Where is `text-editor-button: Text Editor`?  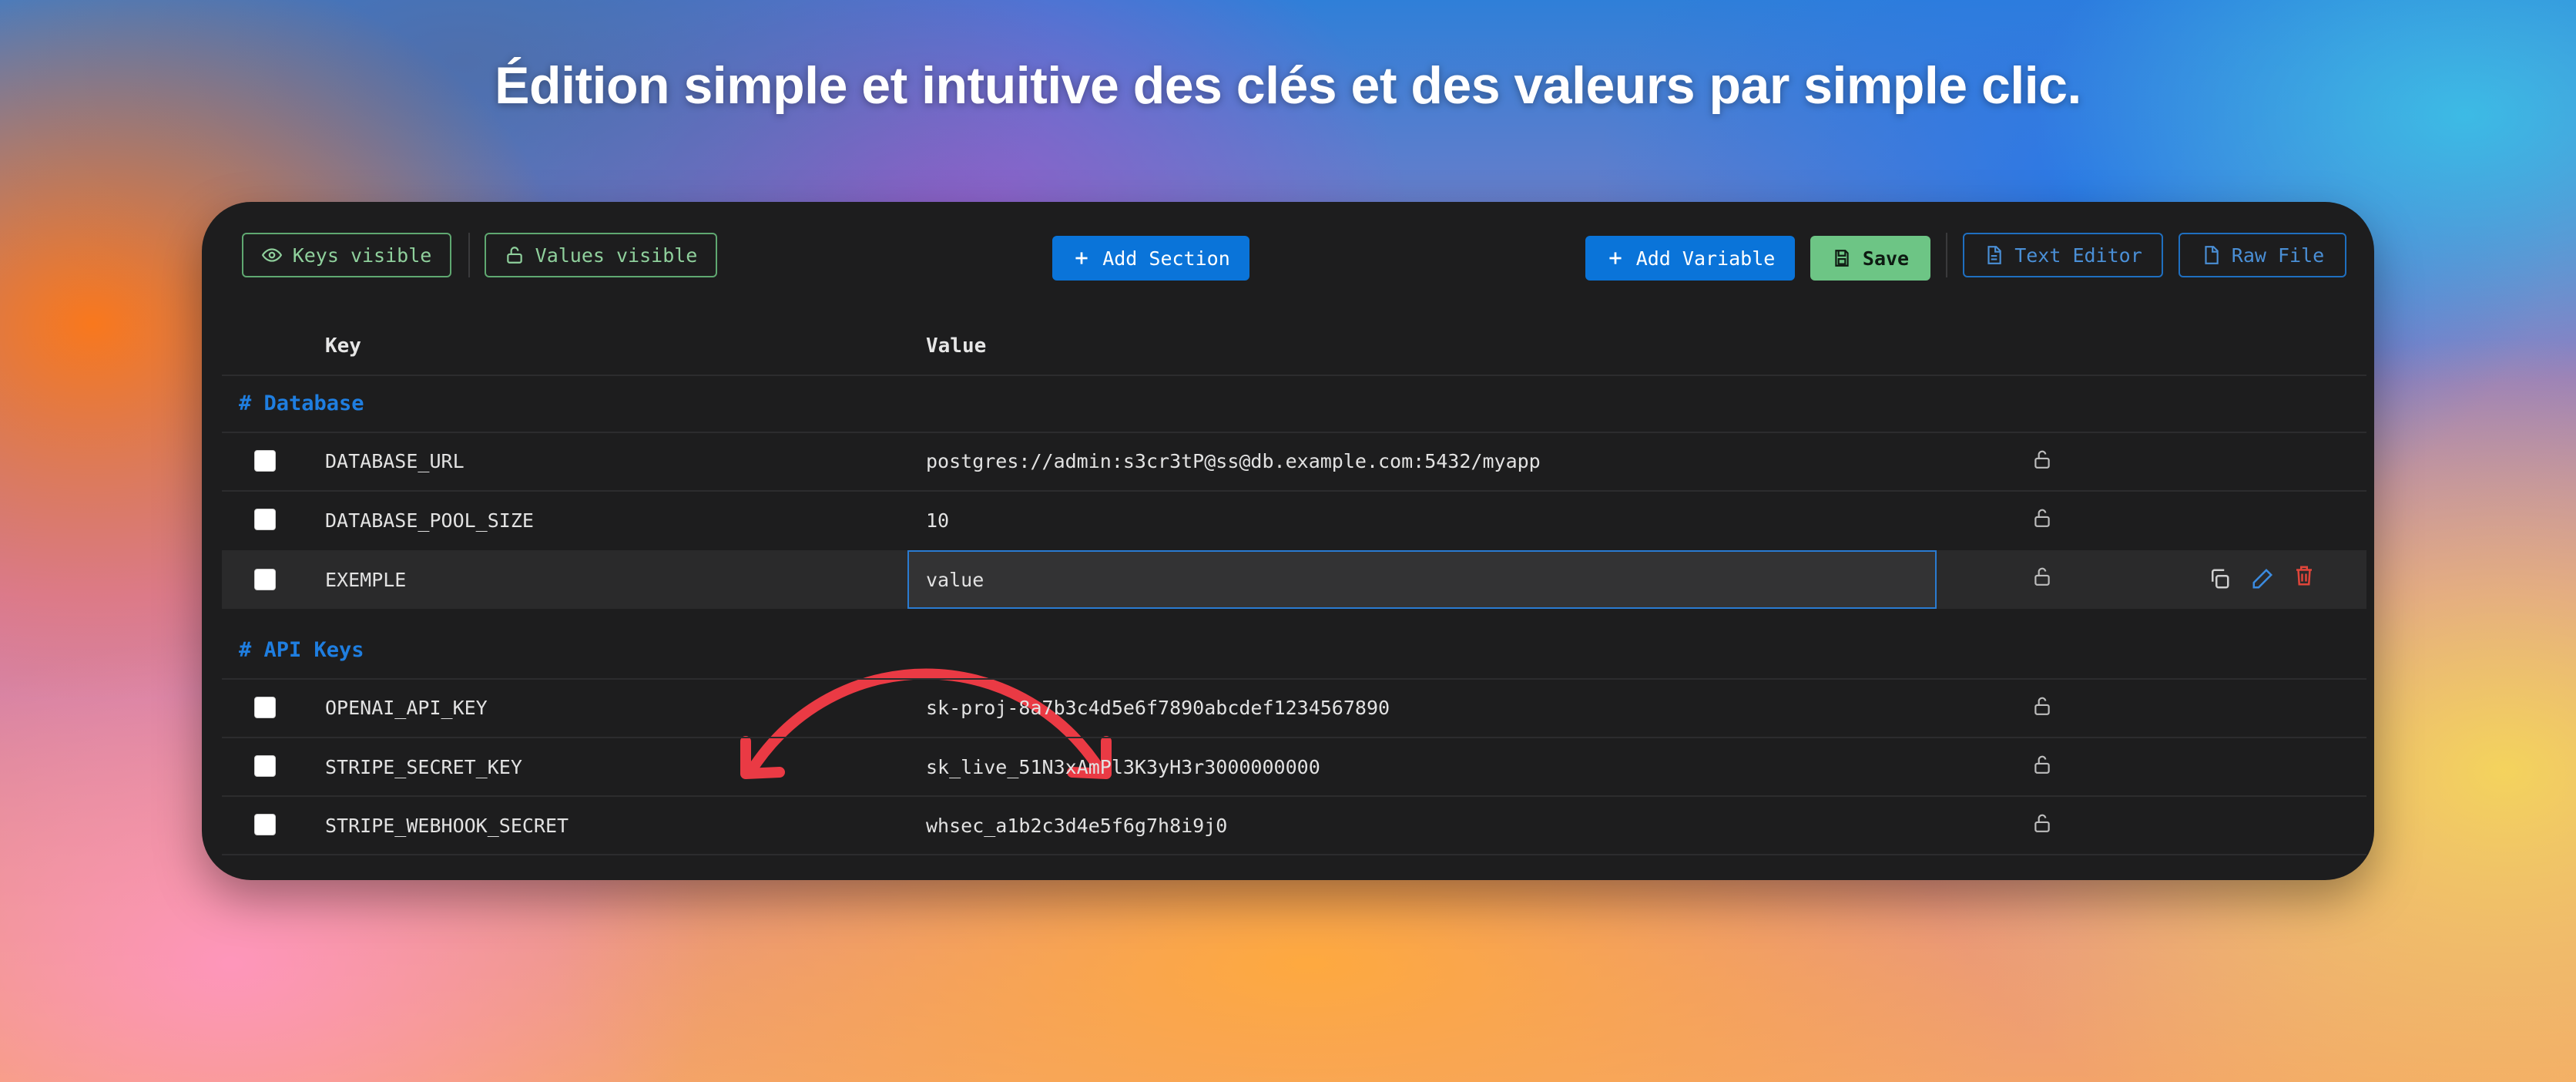 text-editor-button: Text Editor is located at coordinates (2063, 255).